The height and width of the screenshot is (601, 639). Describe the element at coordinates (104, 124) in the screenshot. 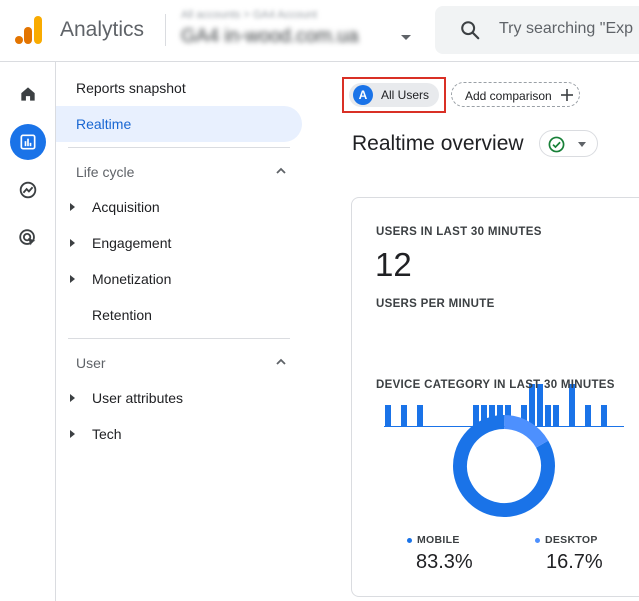

I see `nav-item-label: Realtime` at that location.